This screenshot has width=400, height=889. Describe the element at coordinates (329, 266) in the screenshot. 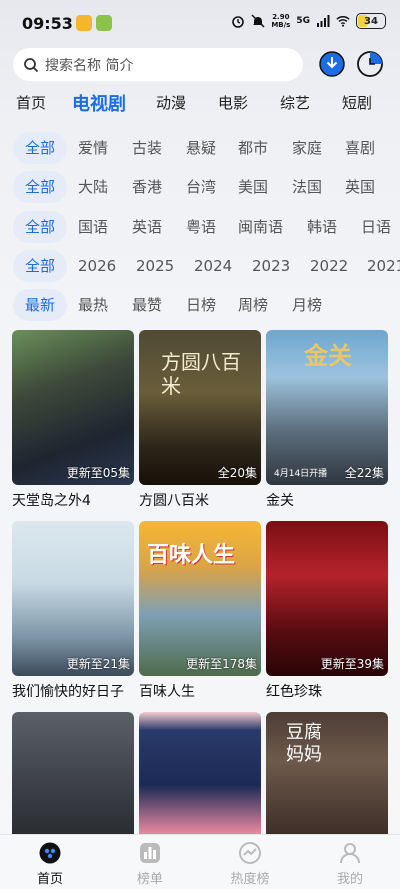

I see `chip-year: 2022` at that location.